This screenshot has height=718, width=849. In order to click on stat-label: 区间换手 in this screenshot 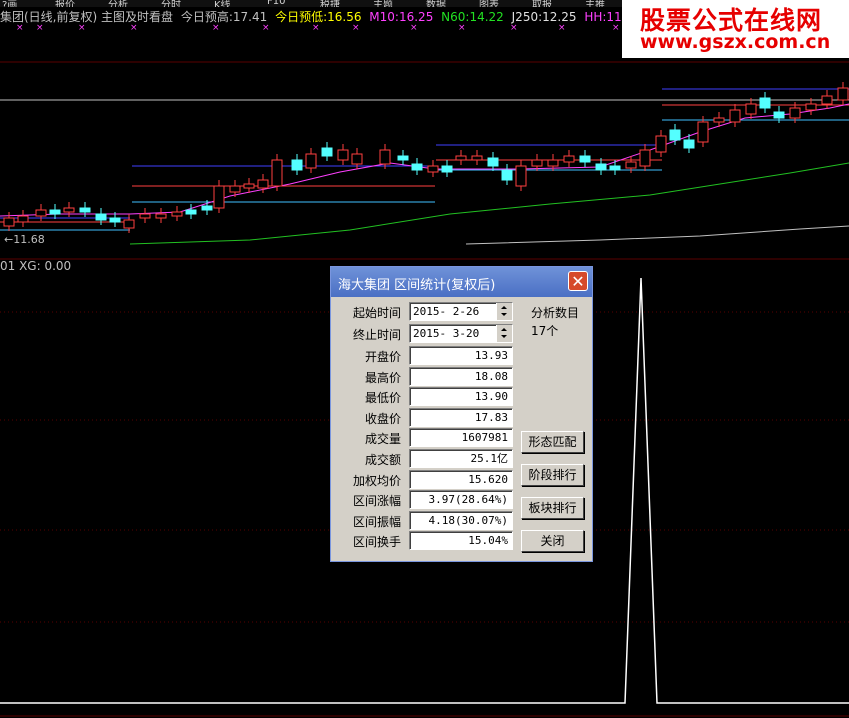, I will do `click(376, 542)`.